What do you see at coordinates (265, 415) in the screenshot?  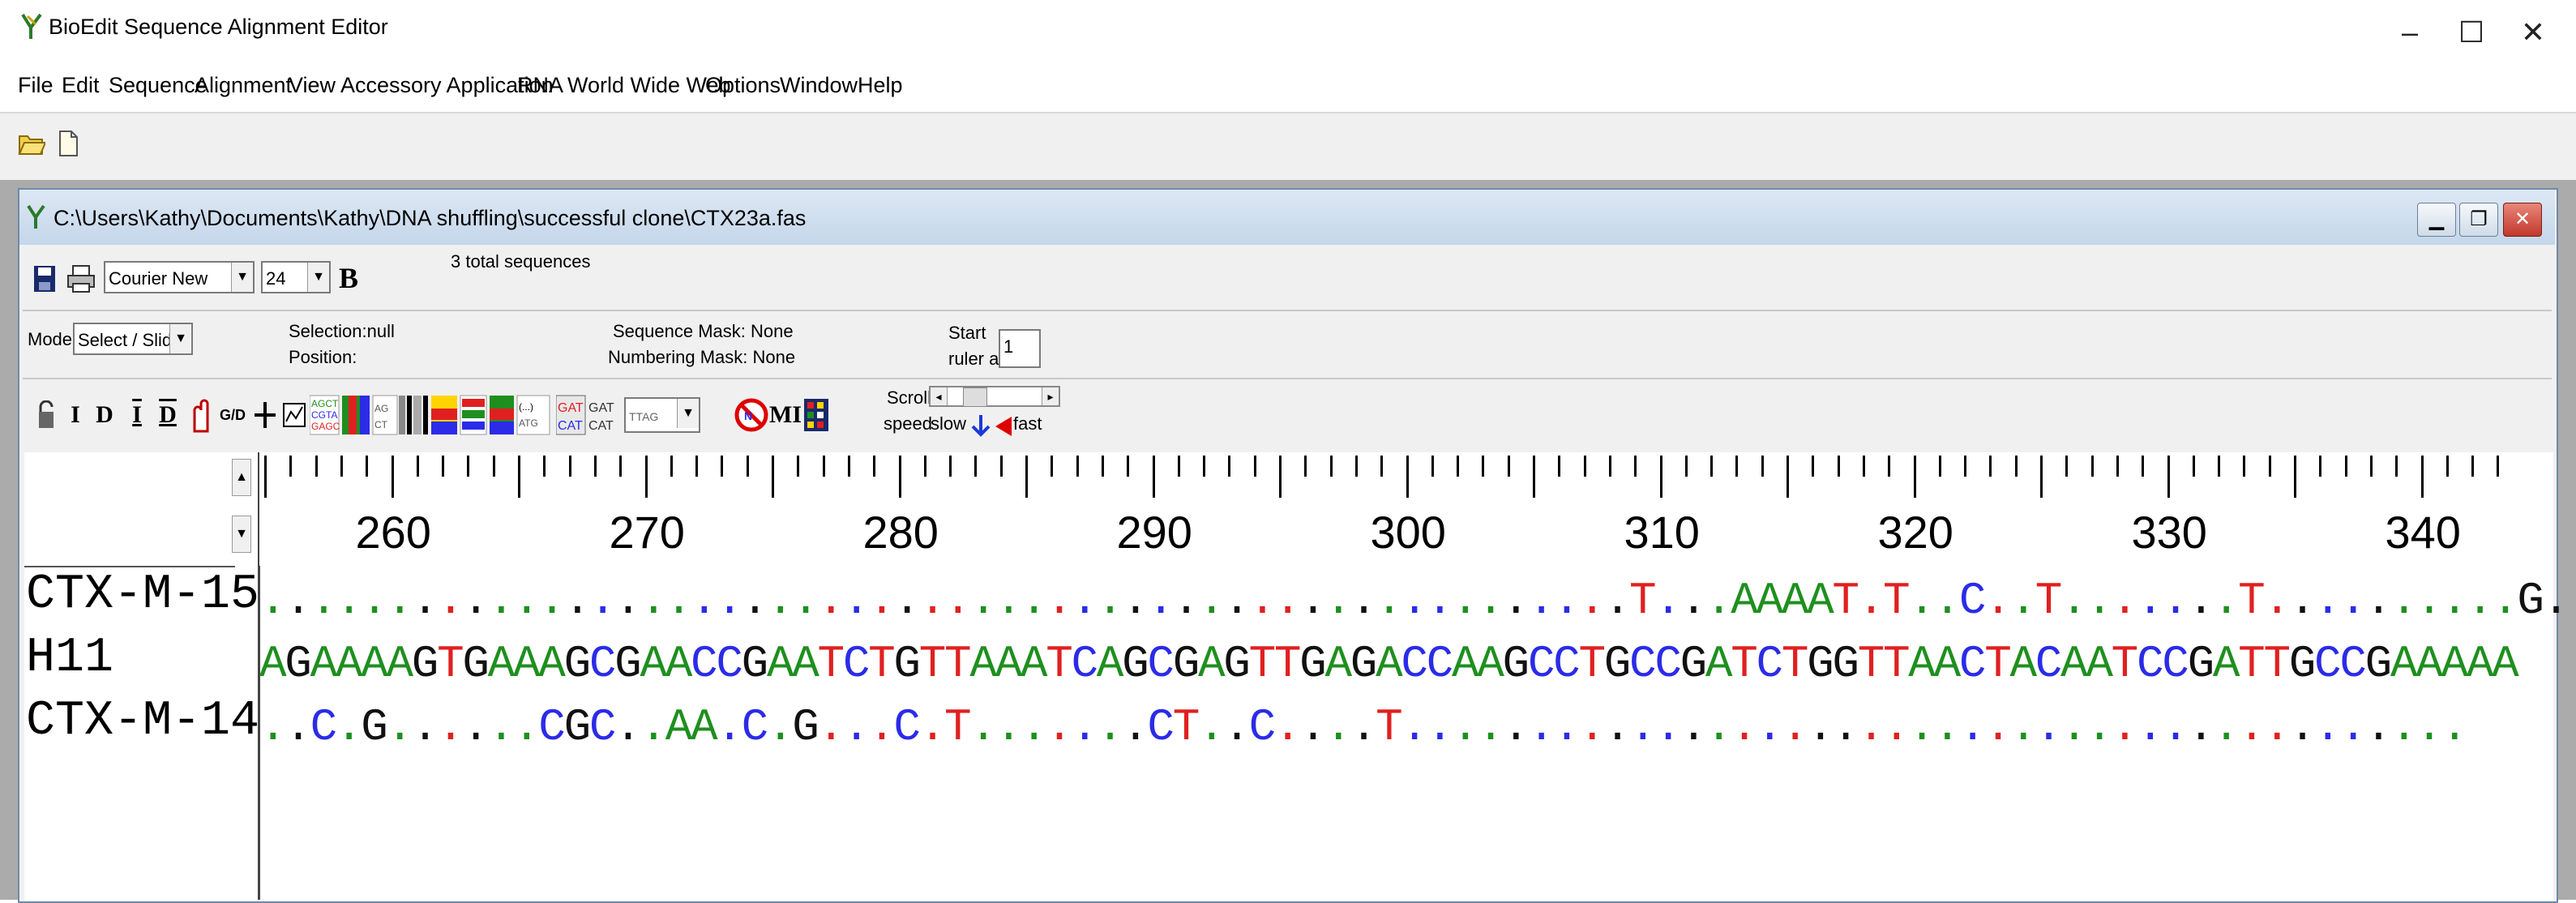 I see `cursor-crosshair-icon` at bounding box center [265, 415].